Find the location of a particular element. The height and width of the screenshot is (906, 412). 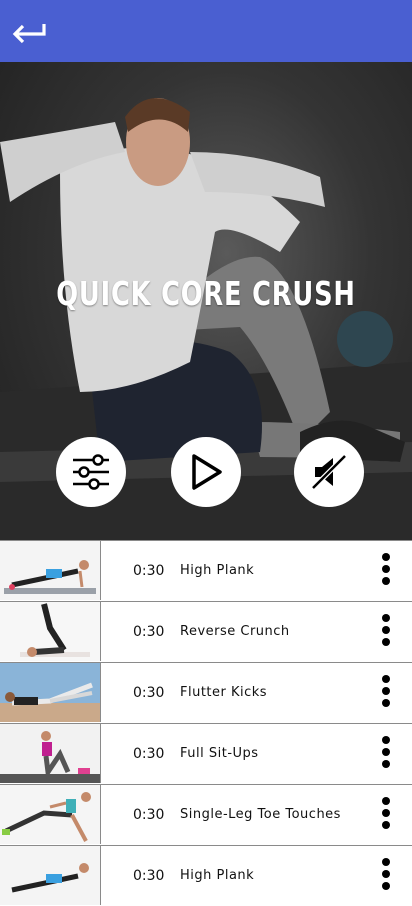

exercise-row: 0:30 Single-Leg Toe Touches is located at coordinates (206, 814).